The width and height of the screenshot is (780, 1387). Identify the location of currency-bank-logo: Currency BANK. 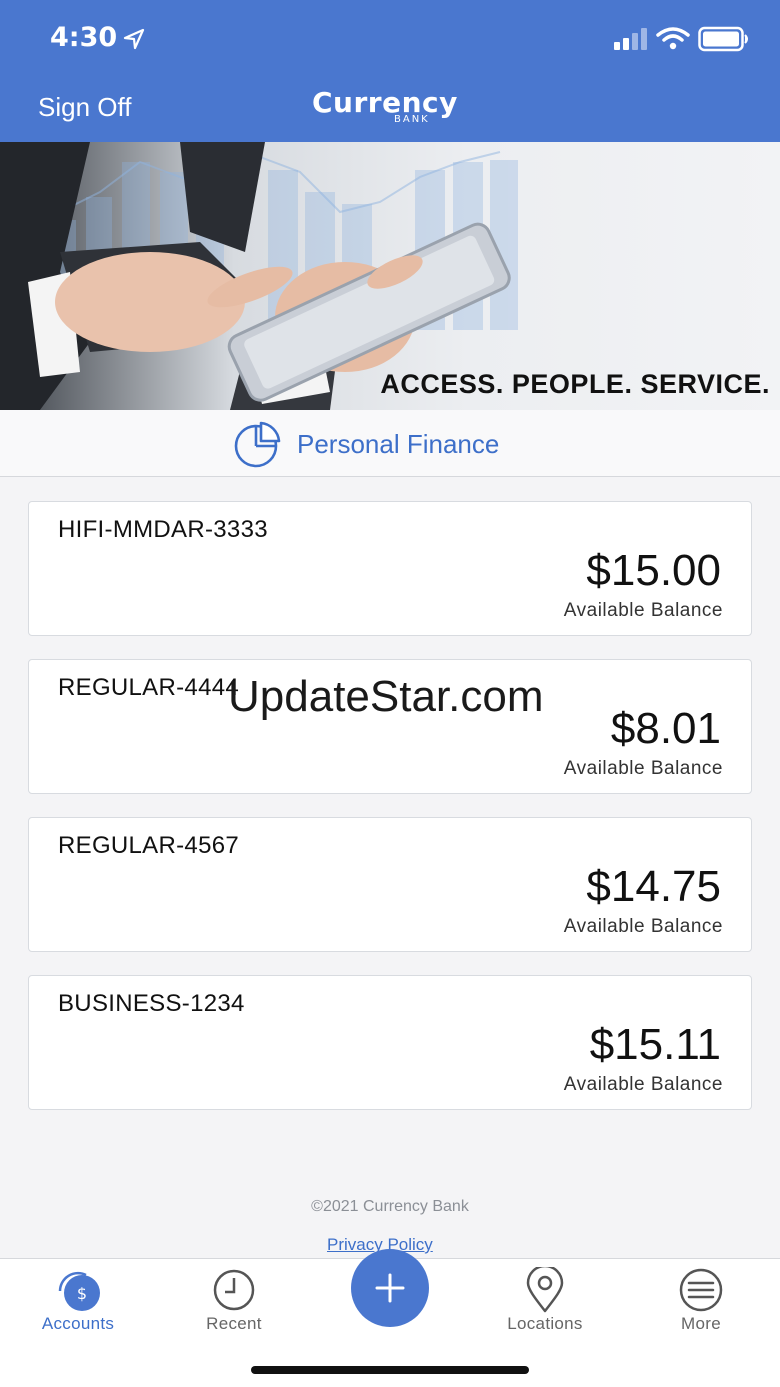
(391, 107).